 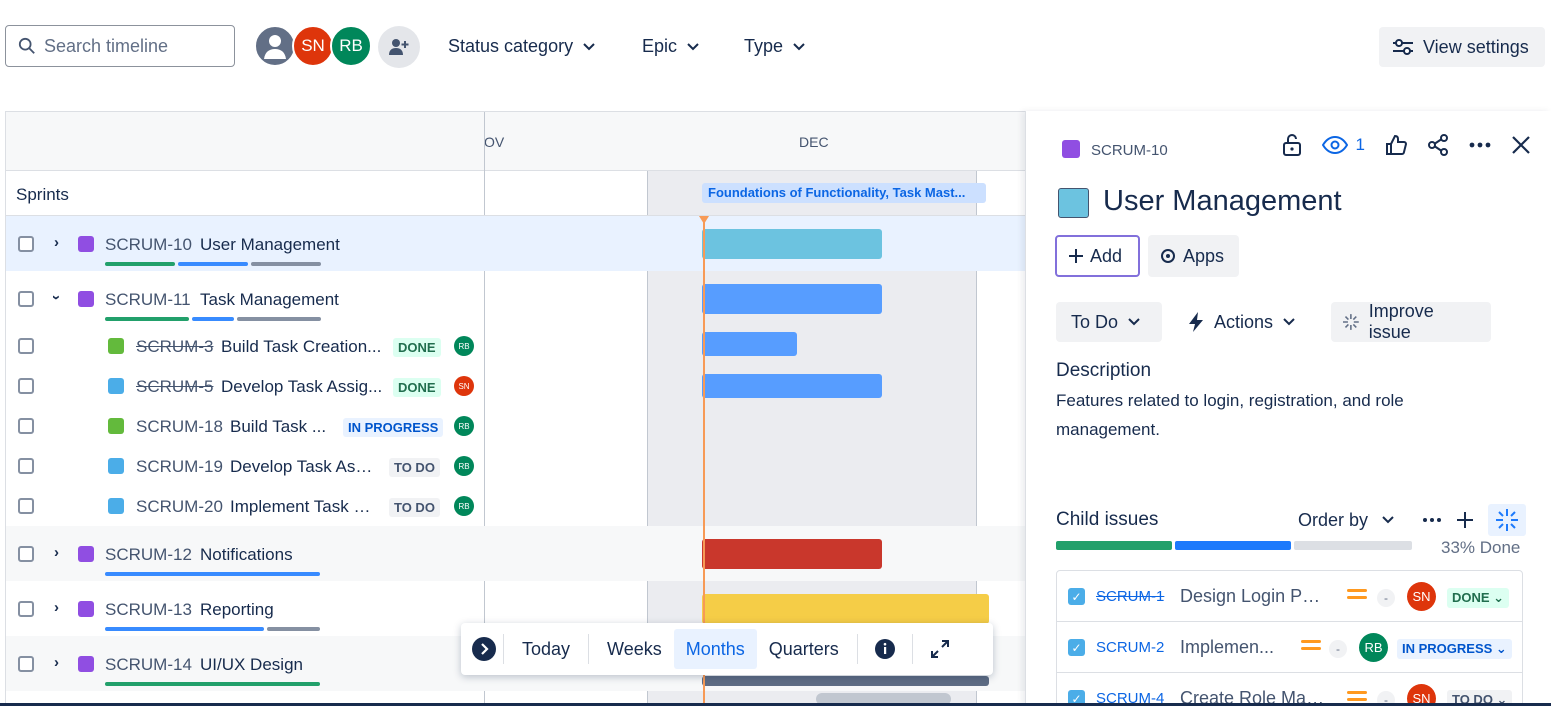 What do you see at coordinates (313, 46) in the screenshot?
I see `avatar-sn: SN` at bounding box center [313, 46].